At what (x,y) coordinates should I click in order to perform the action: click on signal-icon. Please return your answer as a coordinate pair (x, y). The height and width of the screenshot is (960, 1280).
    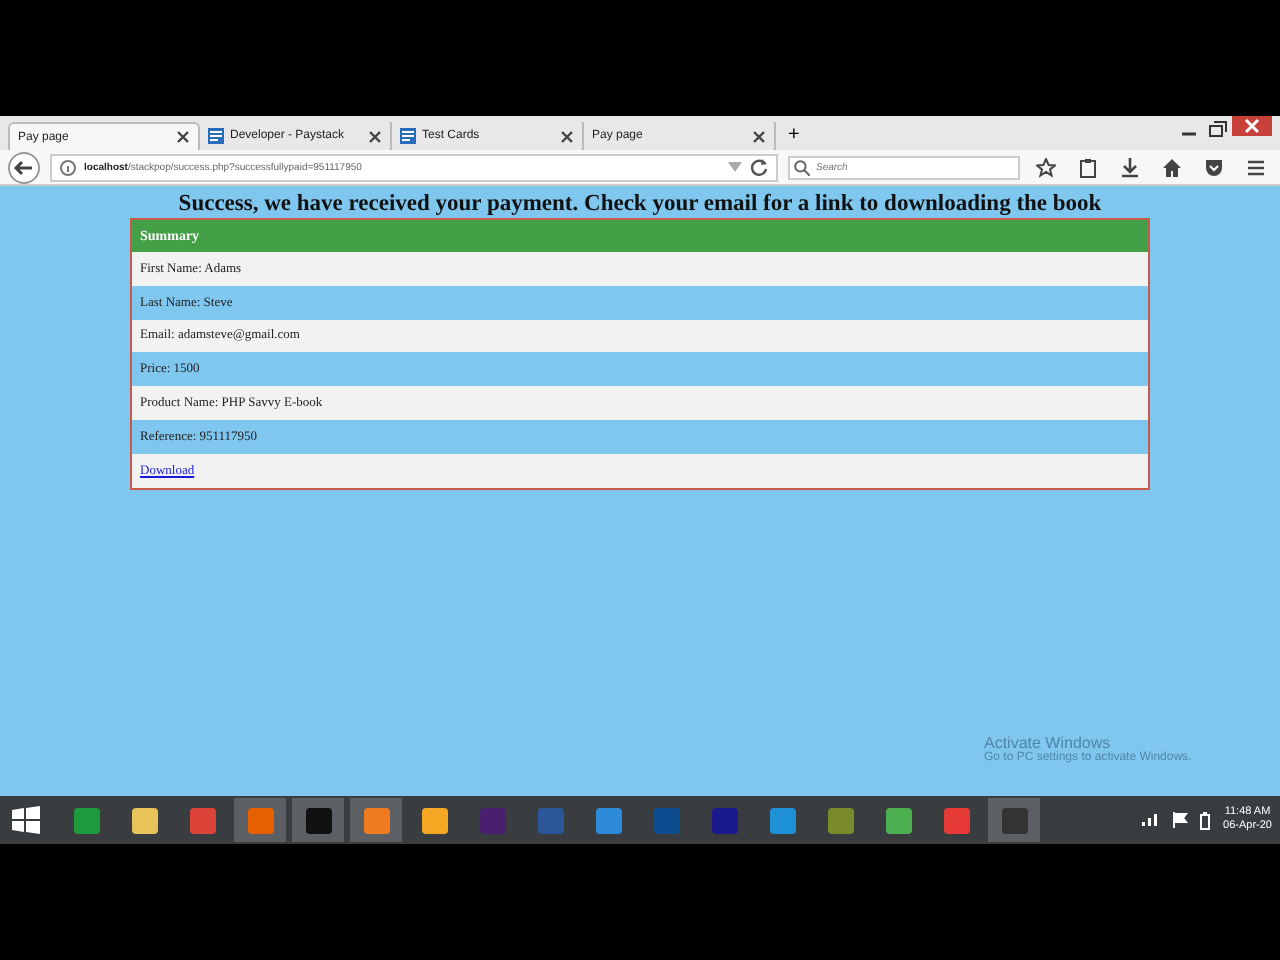
    Looking at the image, I should click on (1149, 820).